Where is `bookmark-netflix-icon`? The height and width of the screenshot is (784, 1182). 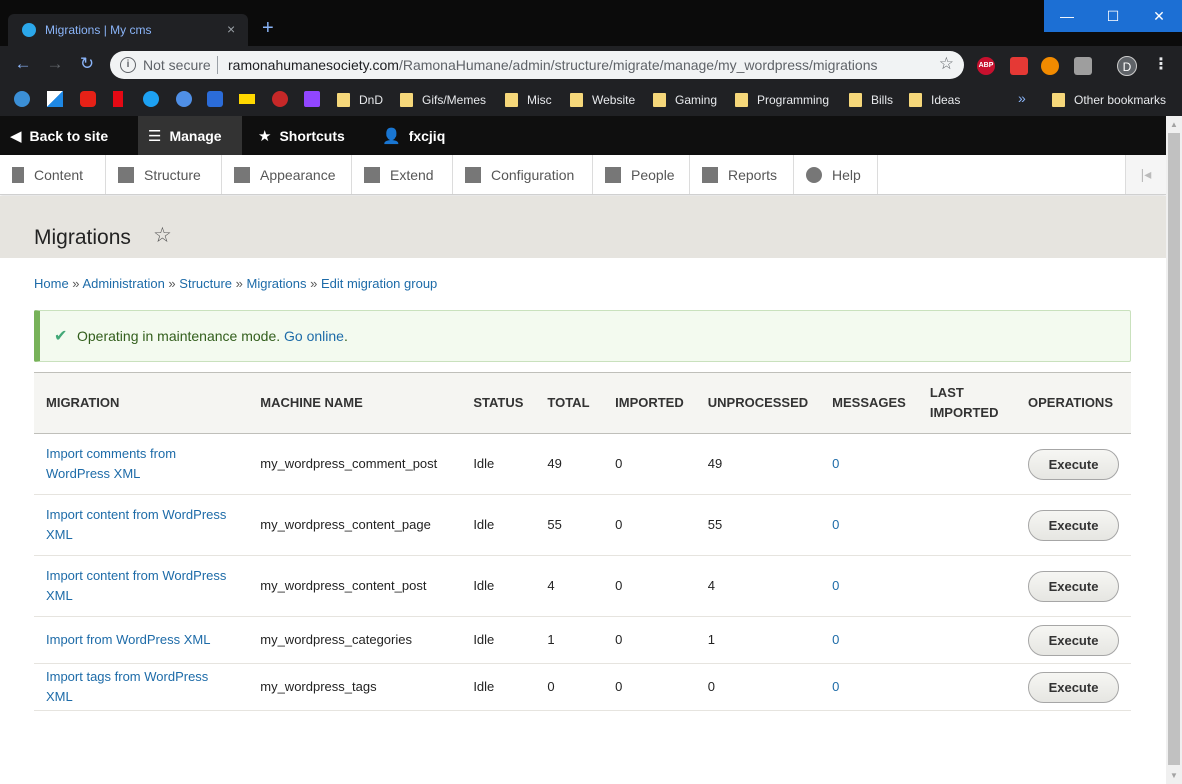 bookmark-netflix-icon is located at coordinates (118, 99).